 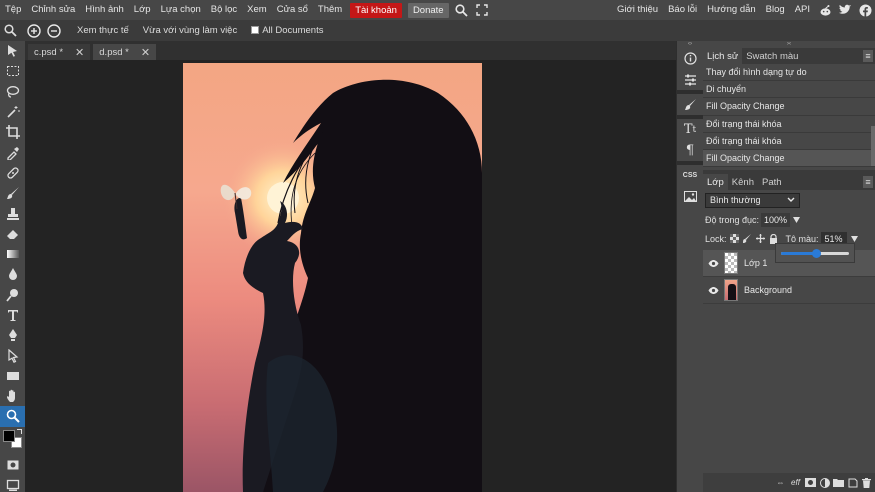 What do you see at coordinates (735, 239) in the screenshot?
I see `lock-transparency-icon` at bounding box center [735, 239].